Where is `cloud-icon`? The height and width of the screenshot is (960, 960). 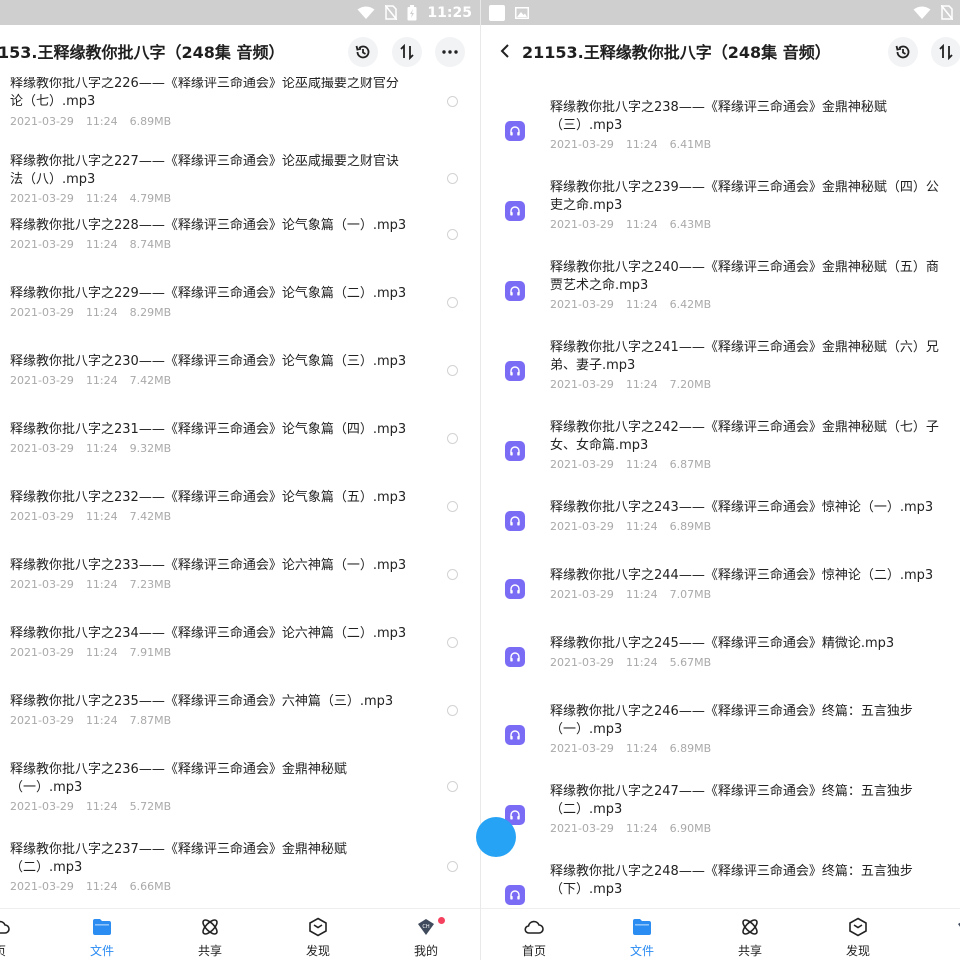 cloud-icon is located at coordinates (5, 927).